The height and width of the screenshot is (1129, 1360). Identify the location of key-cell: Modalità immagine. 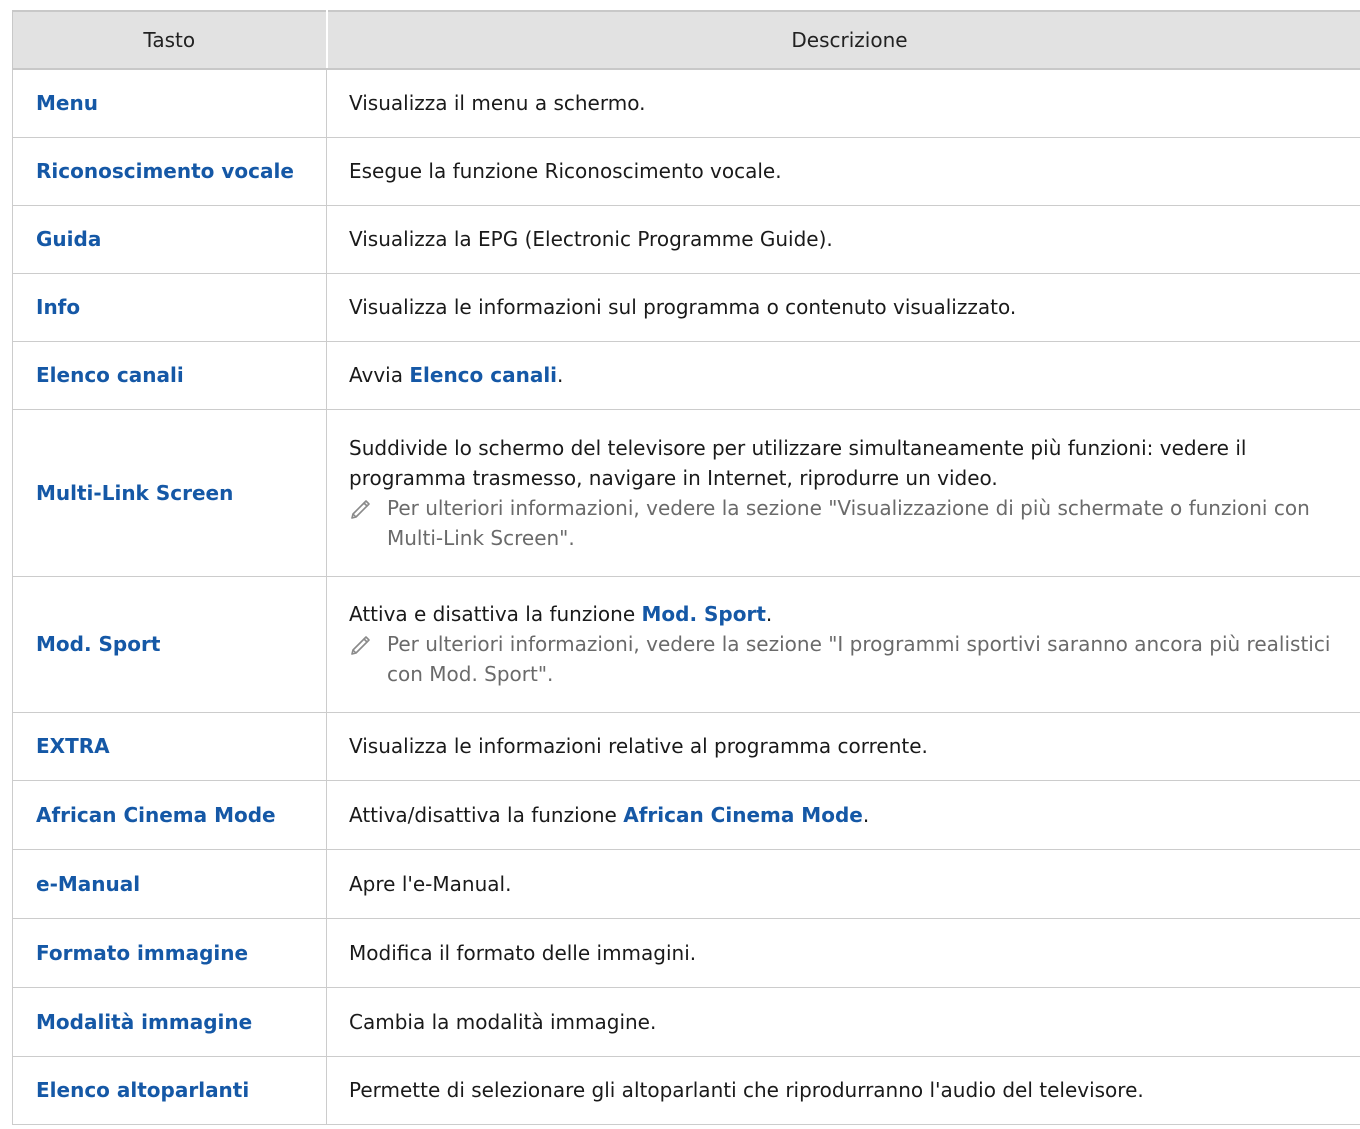
(169, 1022).